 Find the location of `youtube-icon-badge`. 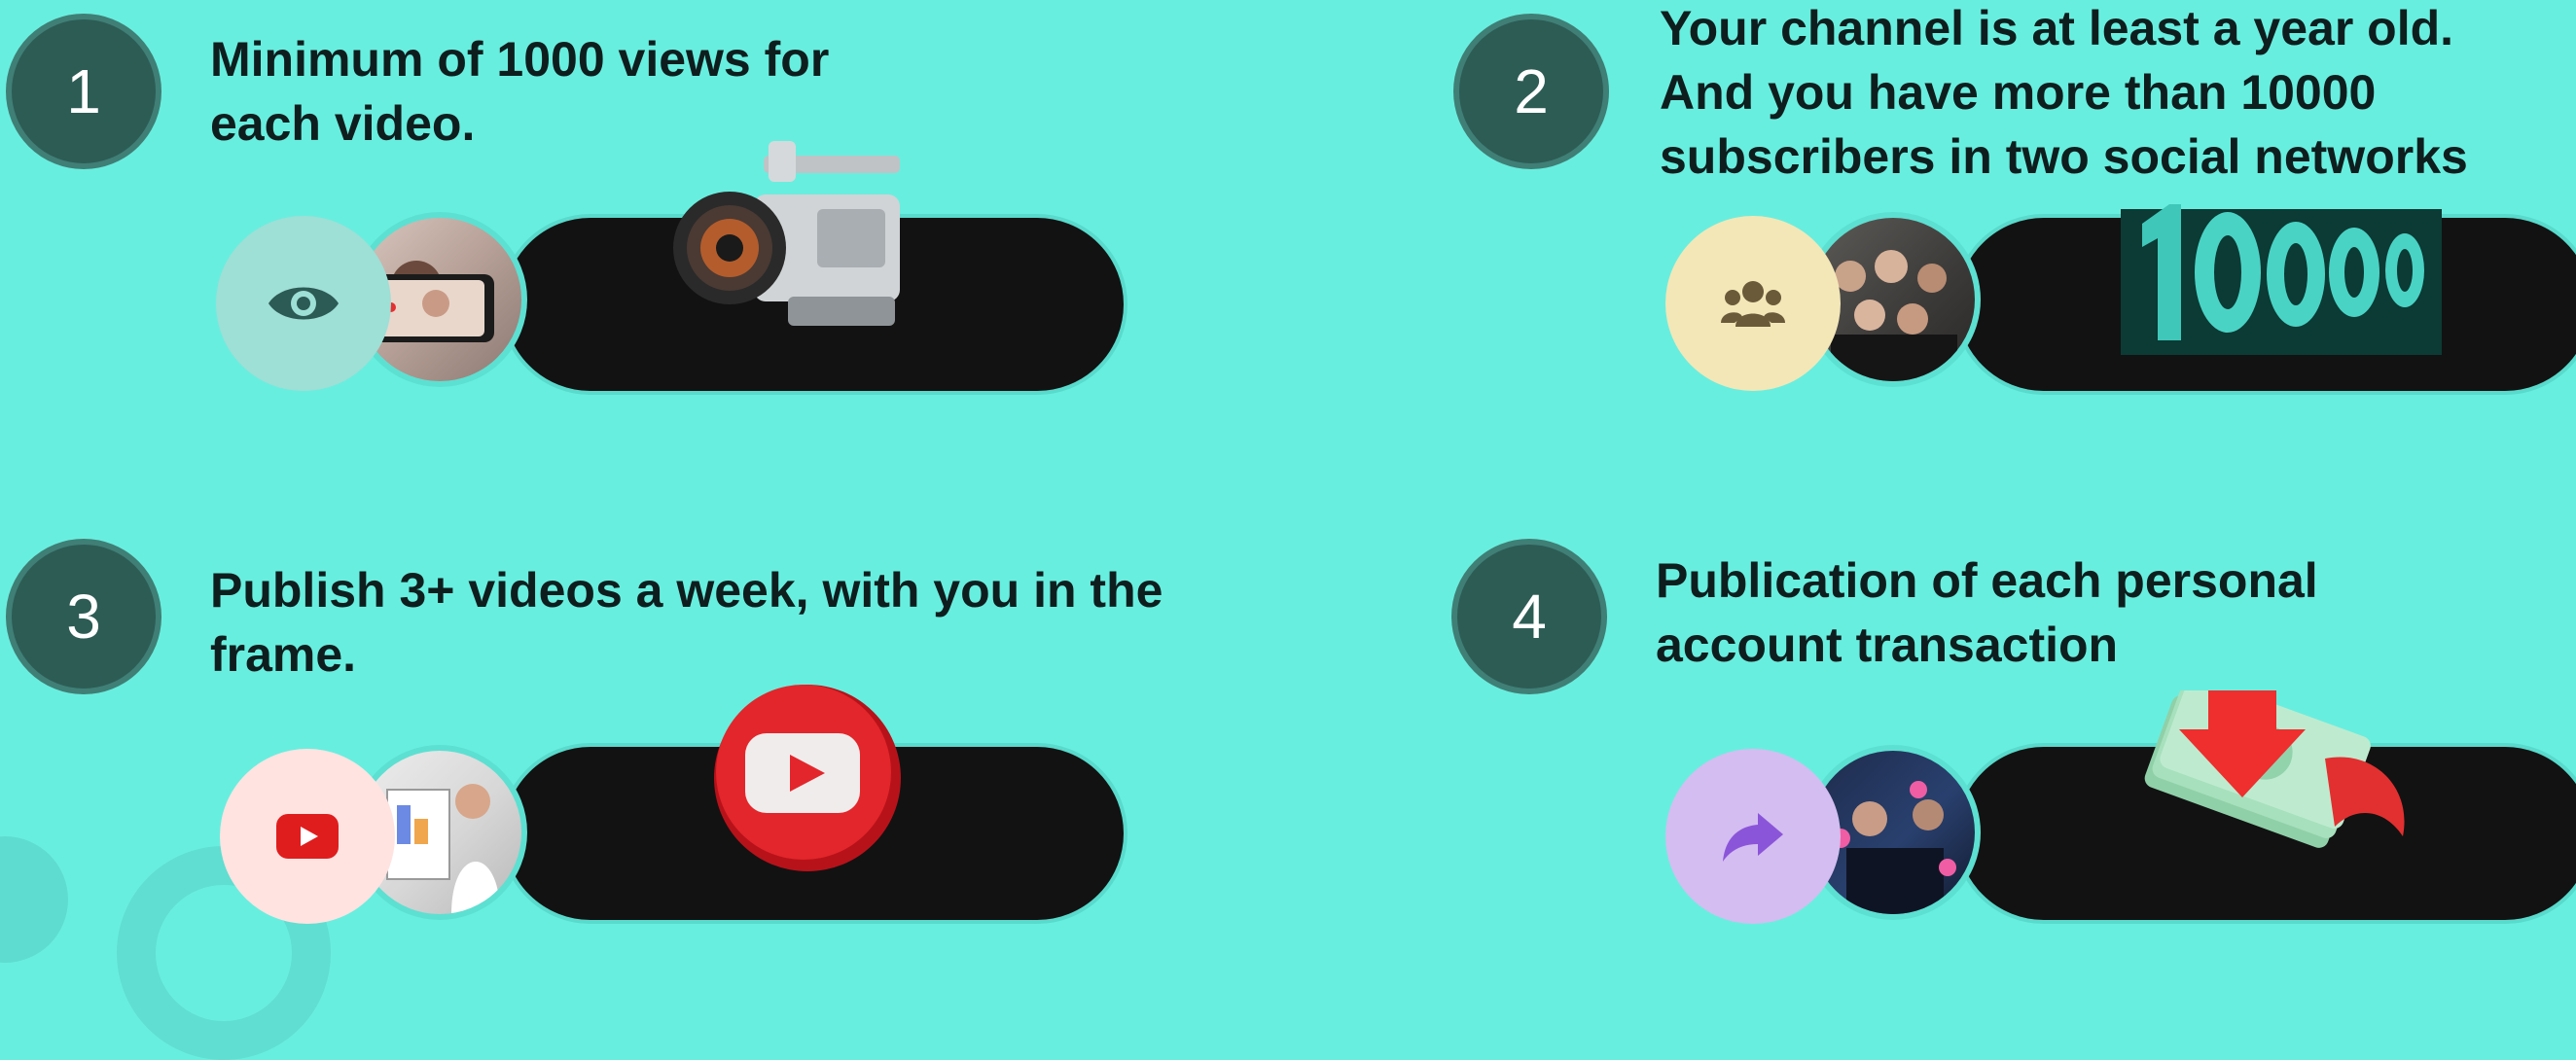

youtube-icon-badge is located at coordinates (307, 837).